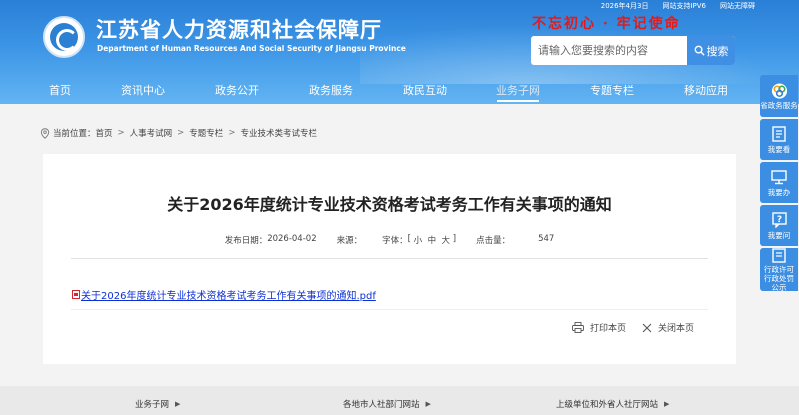 The image size is (799, 415). I want to click on search-box: 搜索, so click(633, 50).